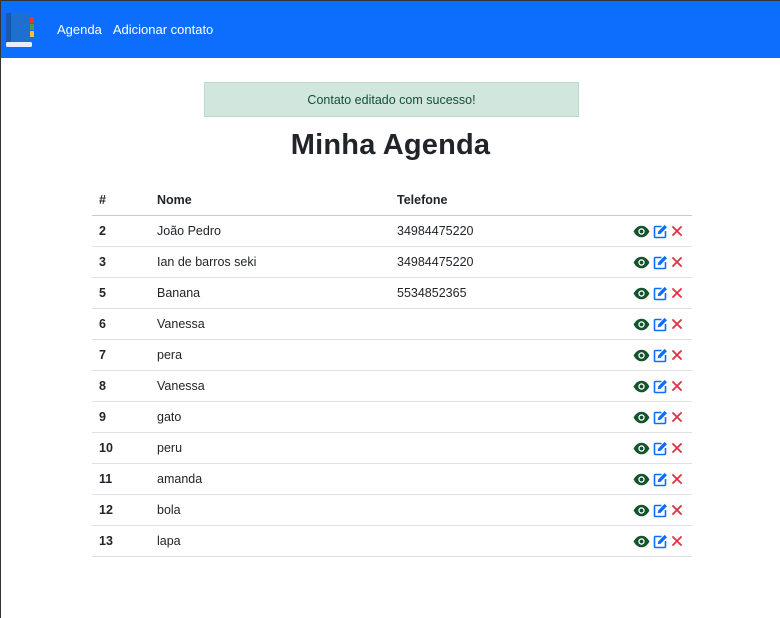  I want to click on row-nome: gato, so click(270, 417).